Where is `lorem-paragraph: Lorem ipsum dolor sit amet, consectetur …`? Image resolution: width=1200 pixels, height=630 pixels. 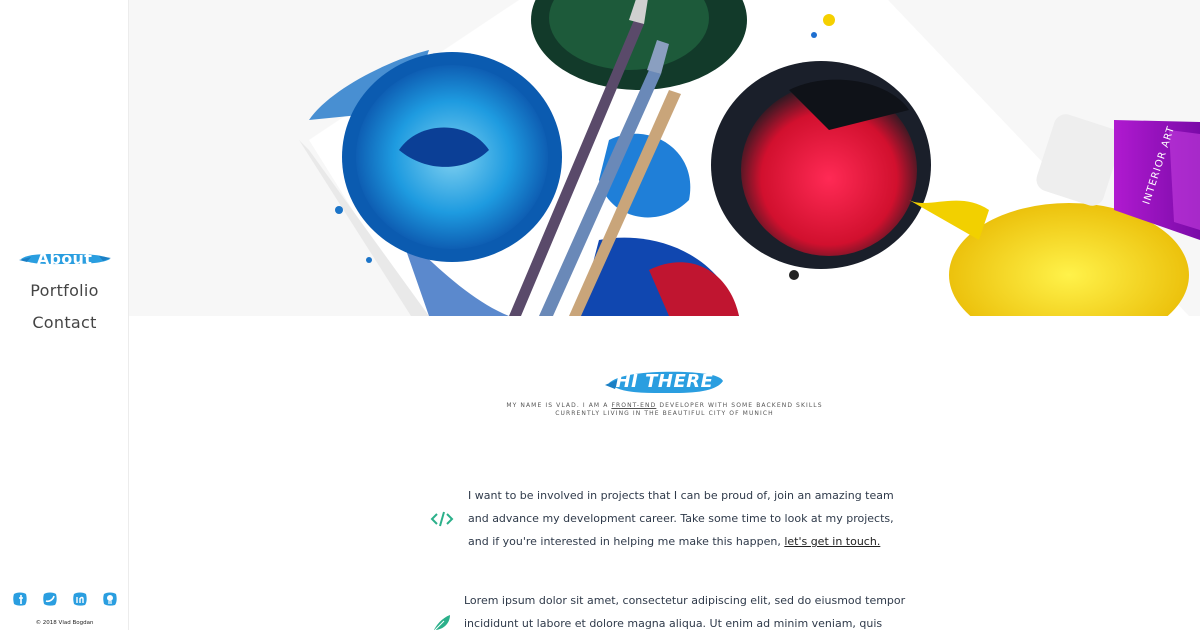 lorem-paragraph: Lorem ipsum dolor sit amet, consectetur … is located at coordinates (685, 612).